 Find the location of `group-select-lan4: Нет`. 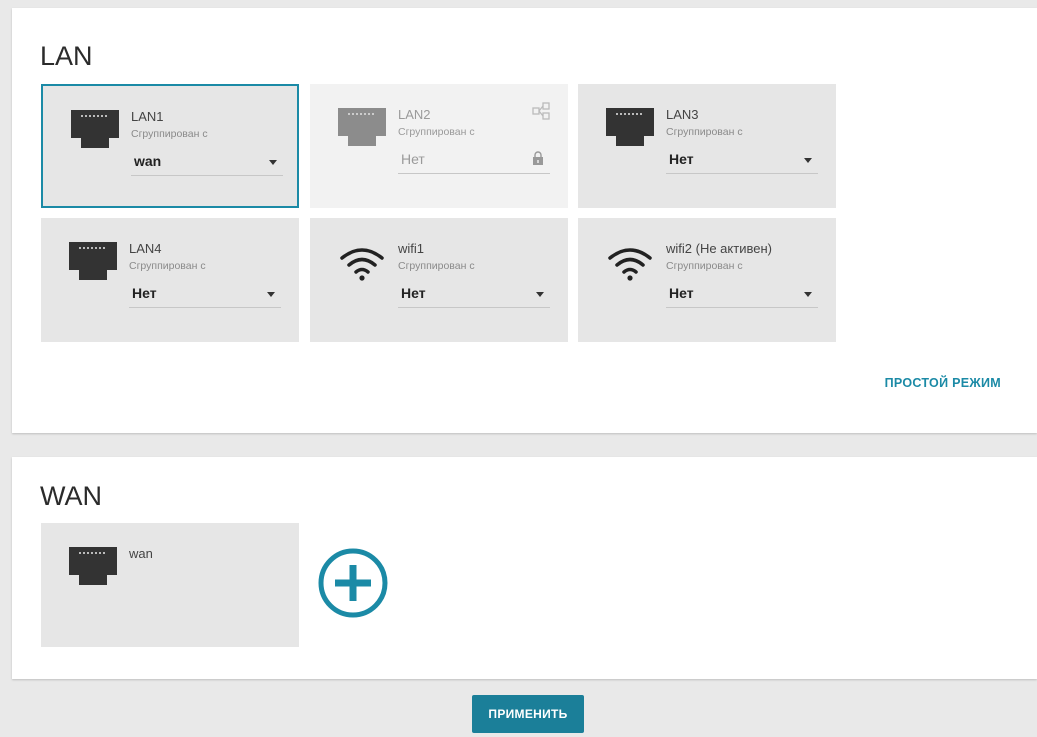

group-select-lan4: Нет is located at coordinates (205, 293).